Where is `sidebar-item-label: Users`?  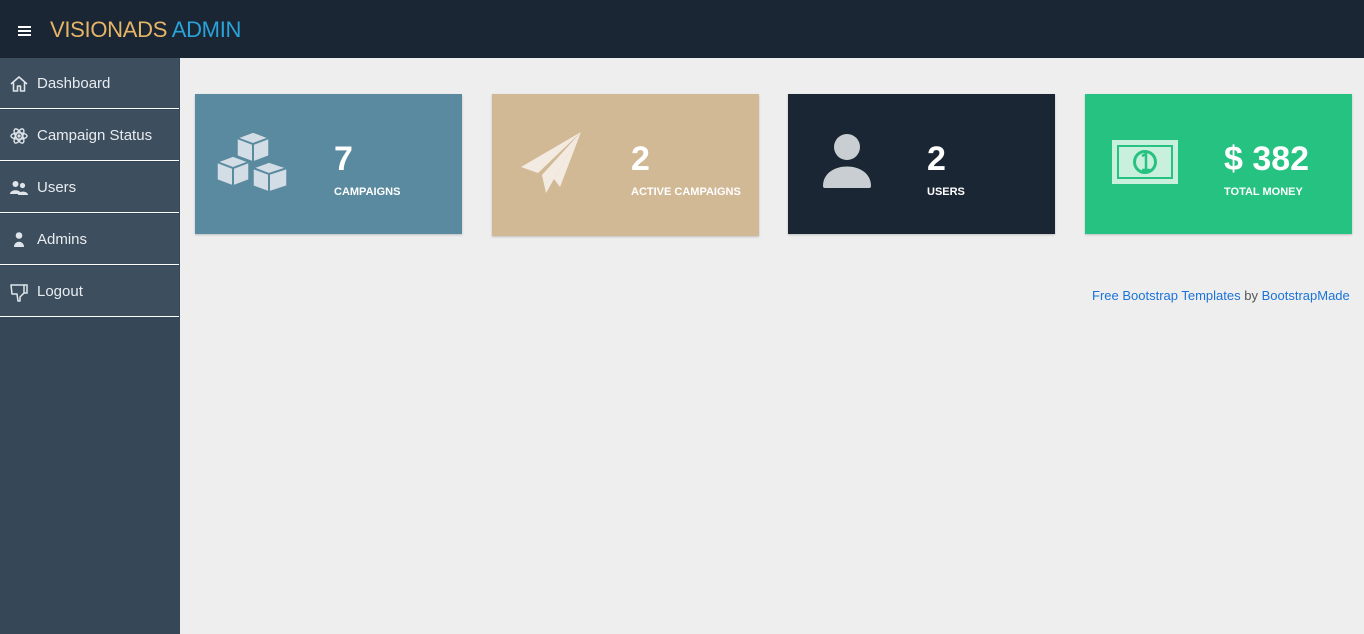
sidebar-item-label: Users is located at coordinates (57, 187).